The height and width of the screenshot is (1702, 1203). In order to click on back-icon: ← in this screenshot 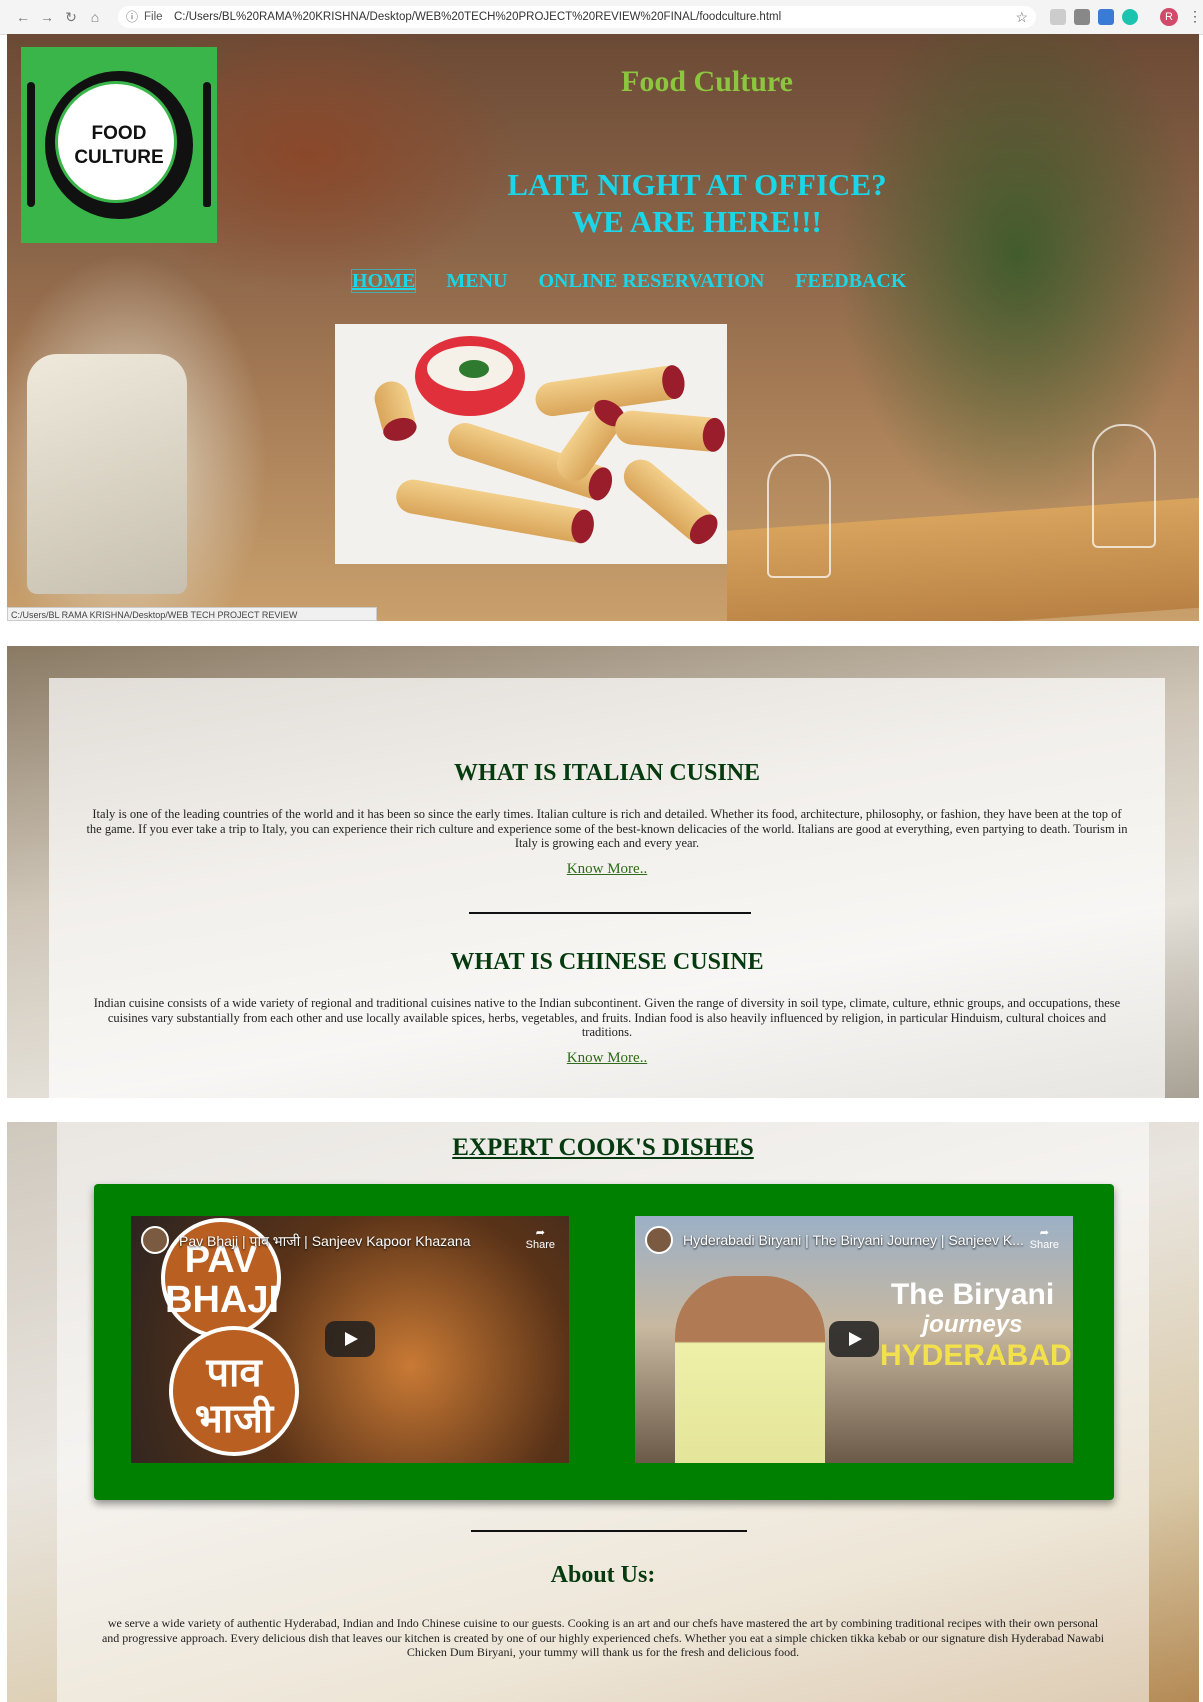, I will do `click(23, 17)`.